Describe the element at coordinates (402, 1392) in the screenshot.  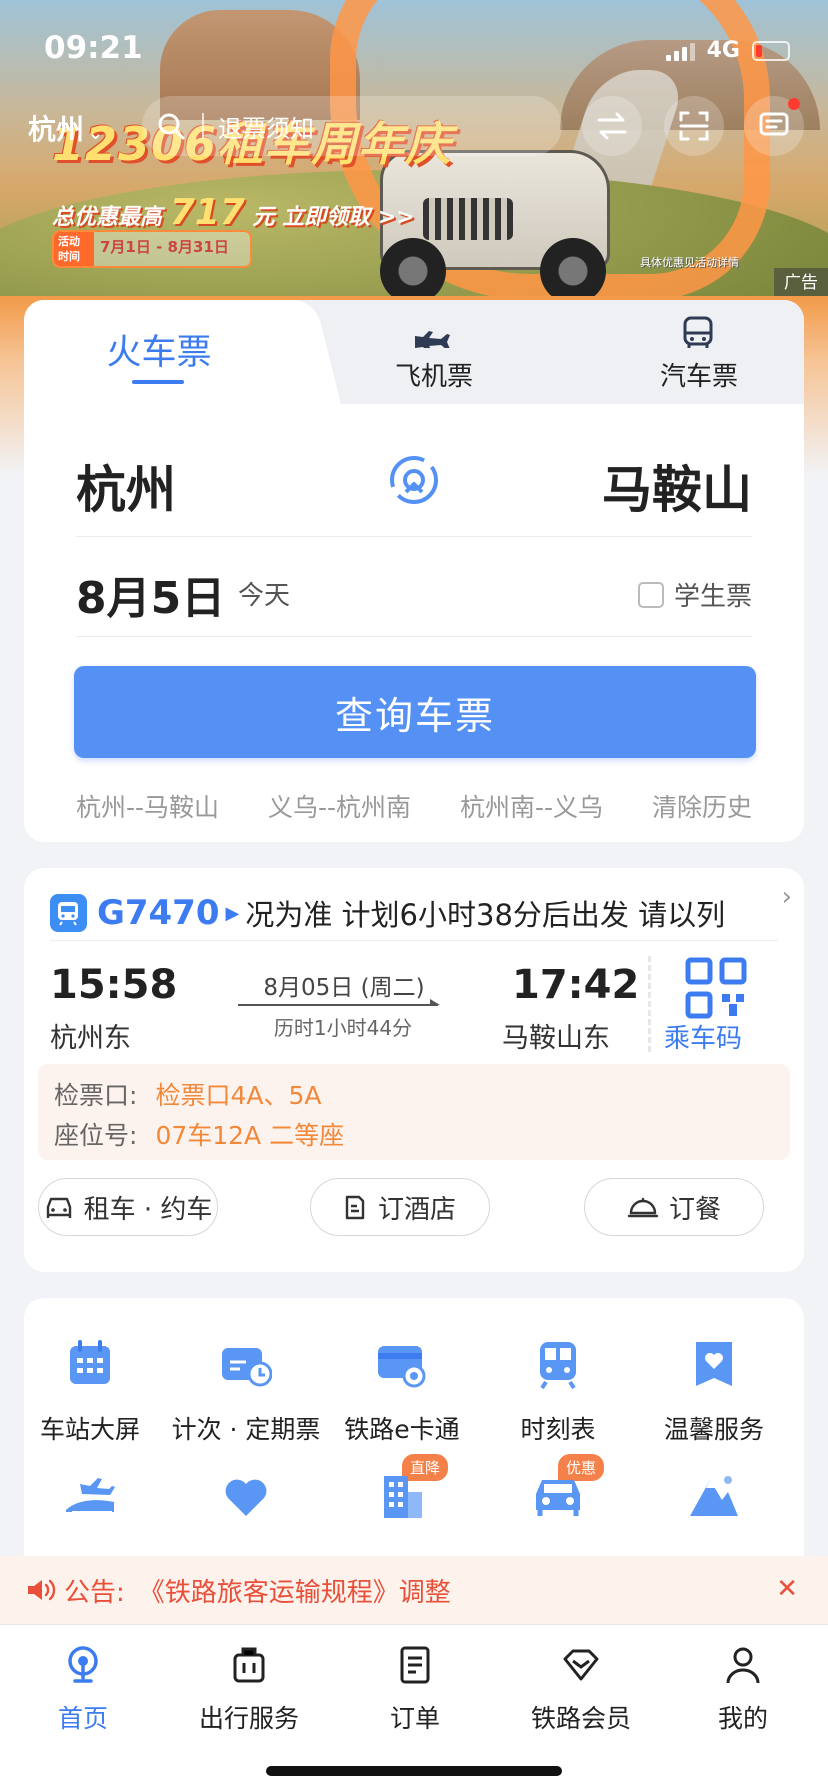
I see `service-rail-ecard: 铁路e卡通` at that location.